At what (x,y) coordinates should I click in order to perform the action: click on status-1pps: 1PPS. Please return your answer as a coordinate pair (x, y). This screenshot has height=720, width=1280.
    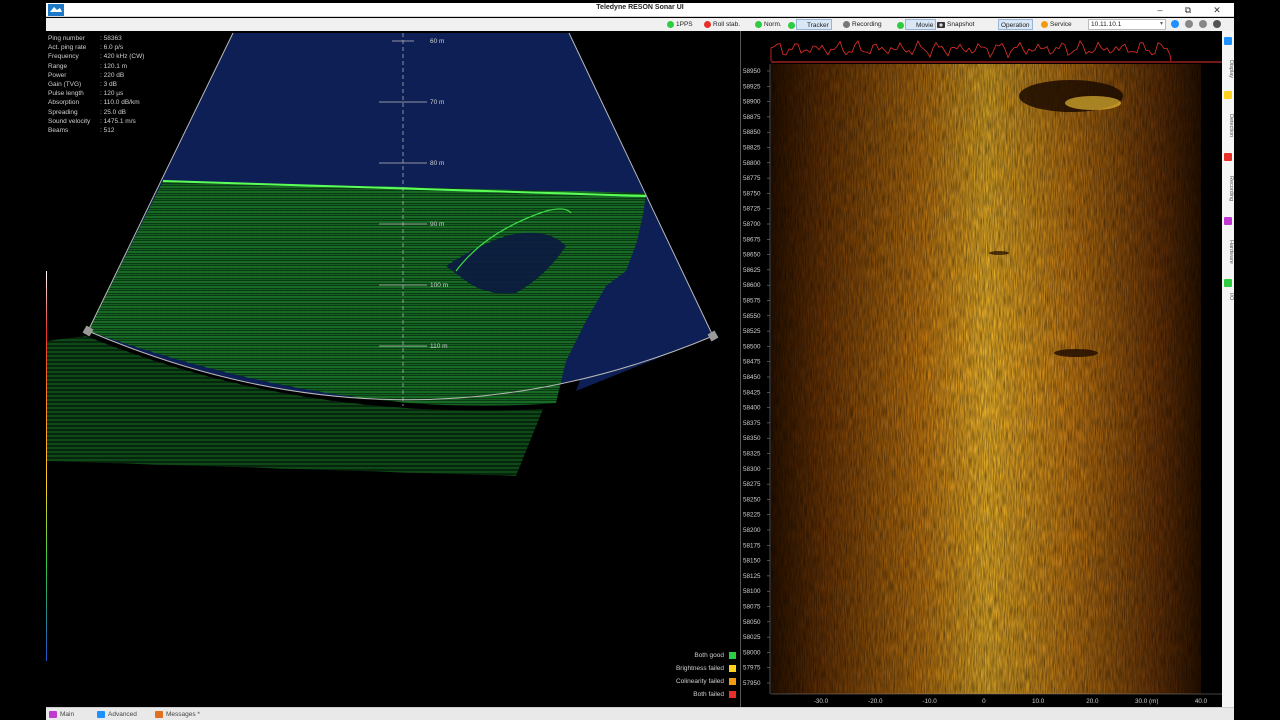
    Looking at the image, I should click on (679, 24).